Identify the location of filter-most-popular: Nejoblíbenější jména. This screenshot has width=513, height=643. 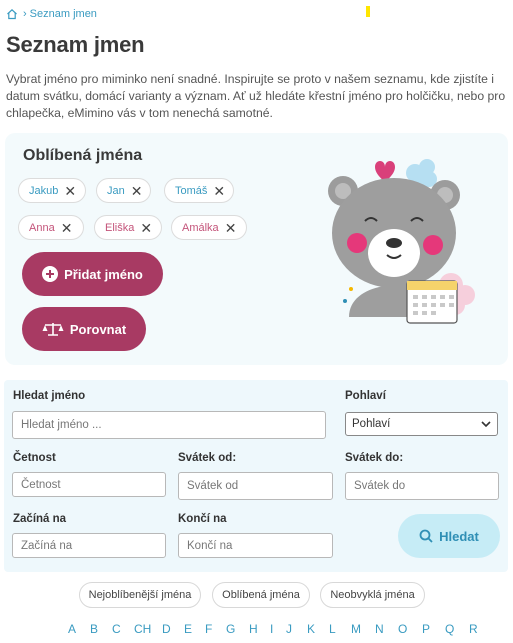
(140, 595).